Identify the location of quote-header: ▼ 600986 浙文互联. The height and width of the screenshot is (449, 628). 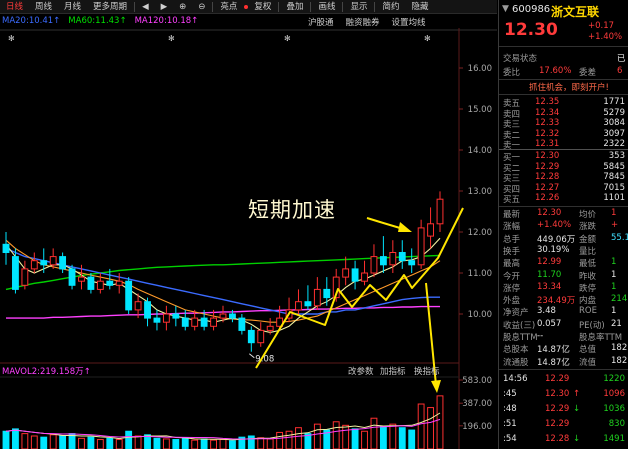
(563, 11).